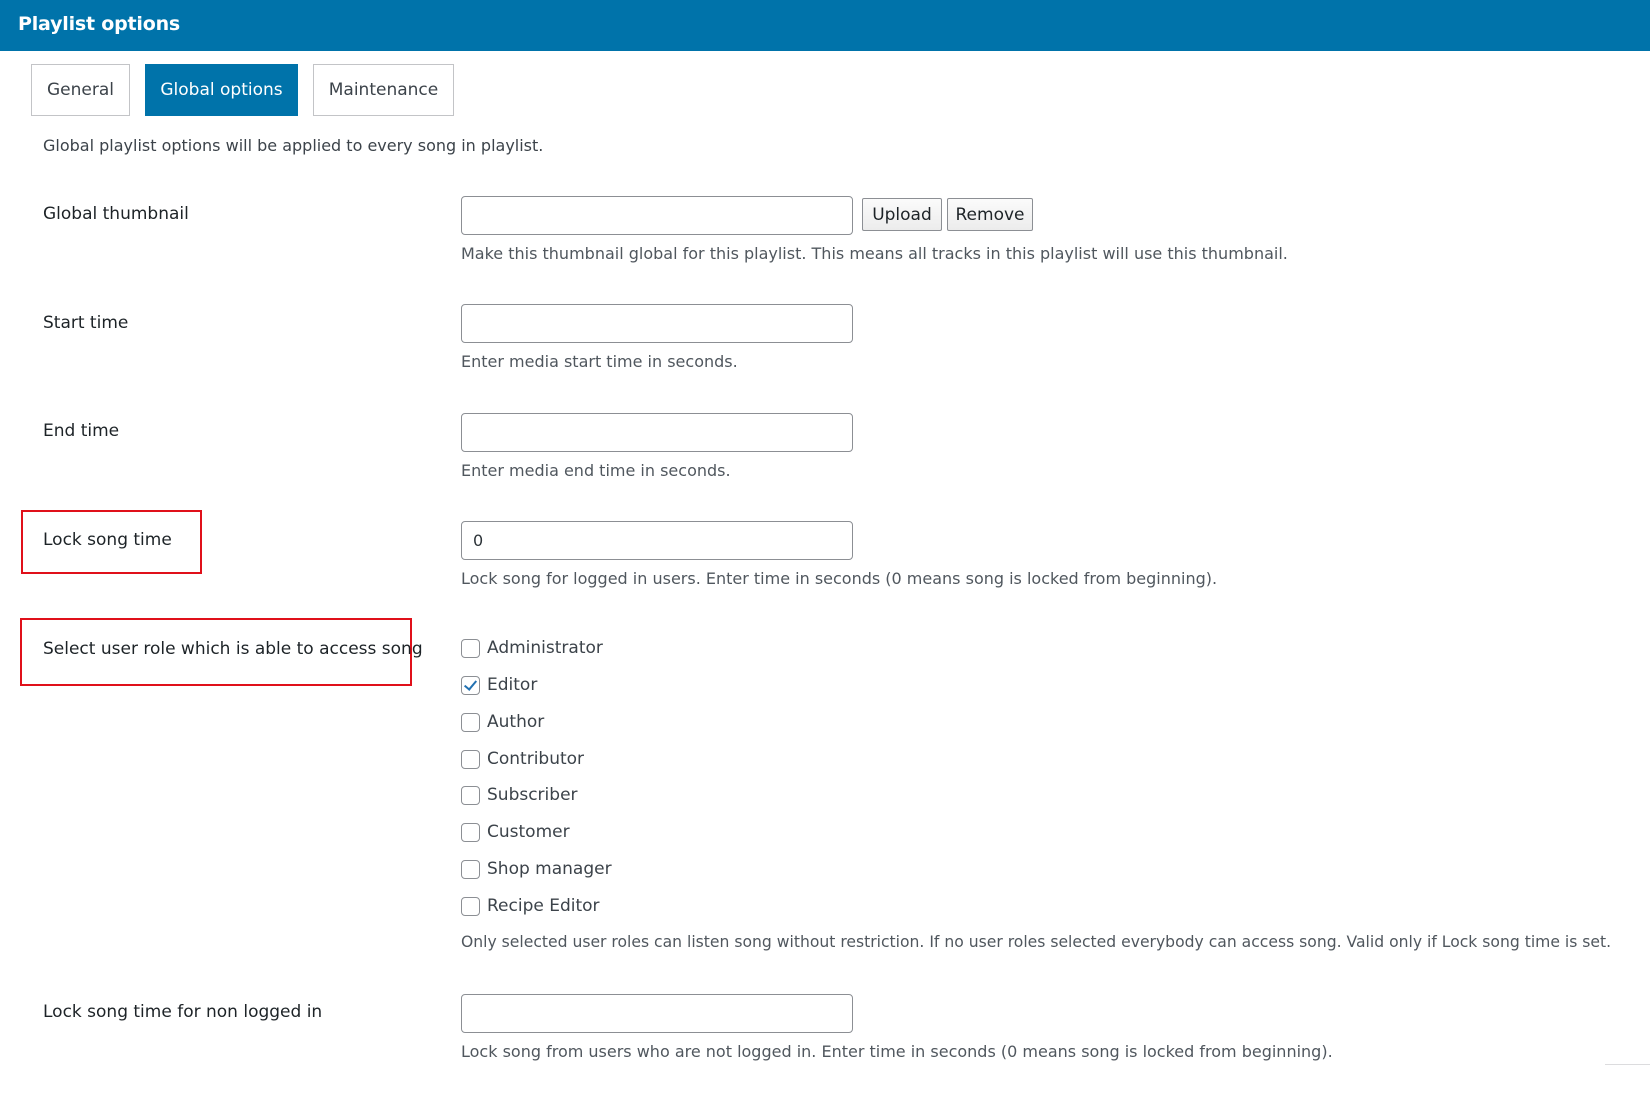 The image size is (1650, 1094). What do you see at coordinates (1627, 1064) in the screenshot?
I see `divider` at bounding box center [1627, 1064].